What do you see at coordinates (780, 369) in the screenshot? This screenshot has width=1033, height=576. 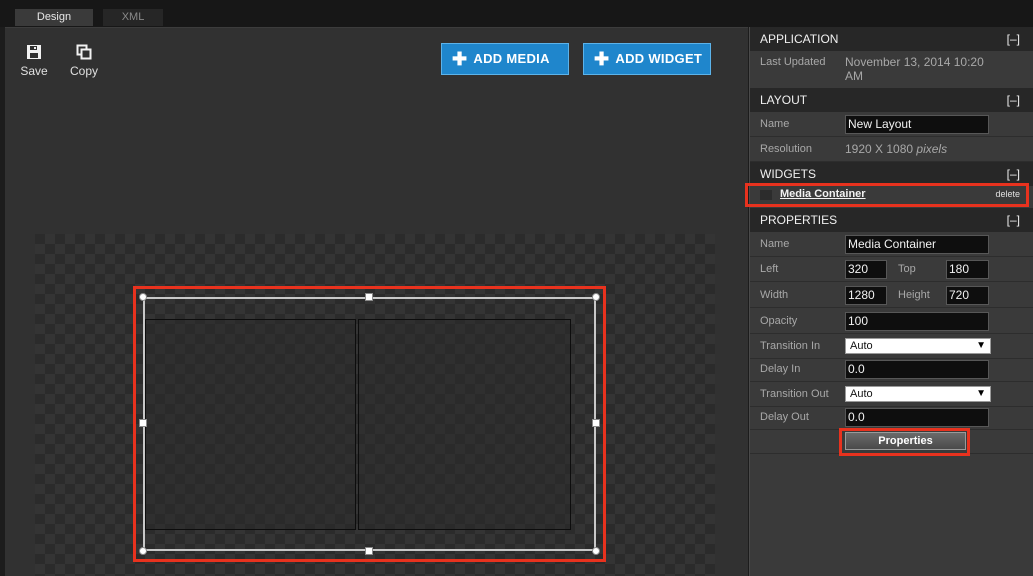 I see `prop-delay-in-label: Delay In` at bounding box center [780, 369].